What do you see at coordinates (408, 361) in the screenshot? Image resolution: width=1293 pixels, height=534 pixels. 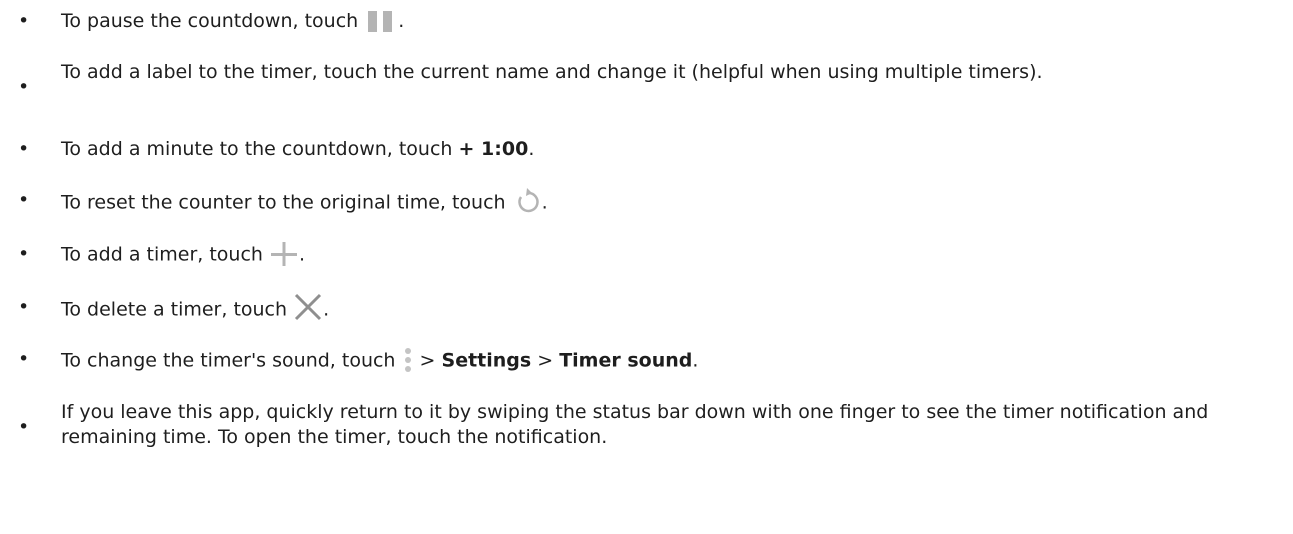 I see `more-vert-icon` at bounding box center [408, 361].